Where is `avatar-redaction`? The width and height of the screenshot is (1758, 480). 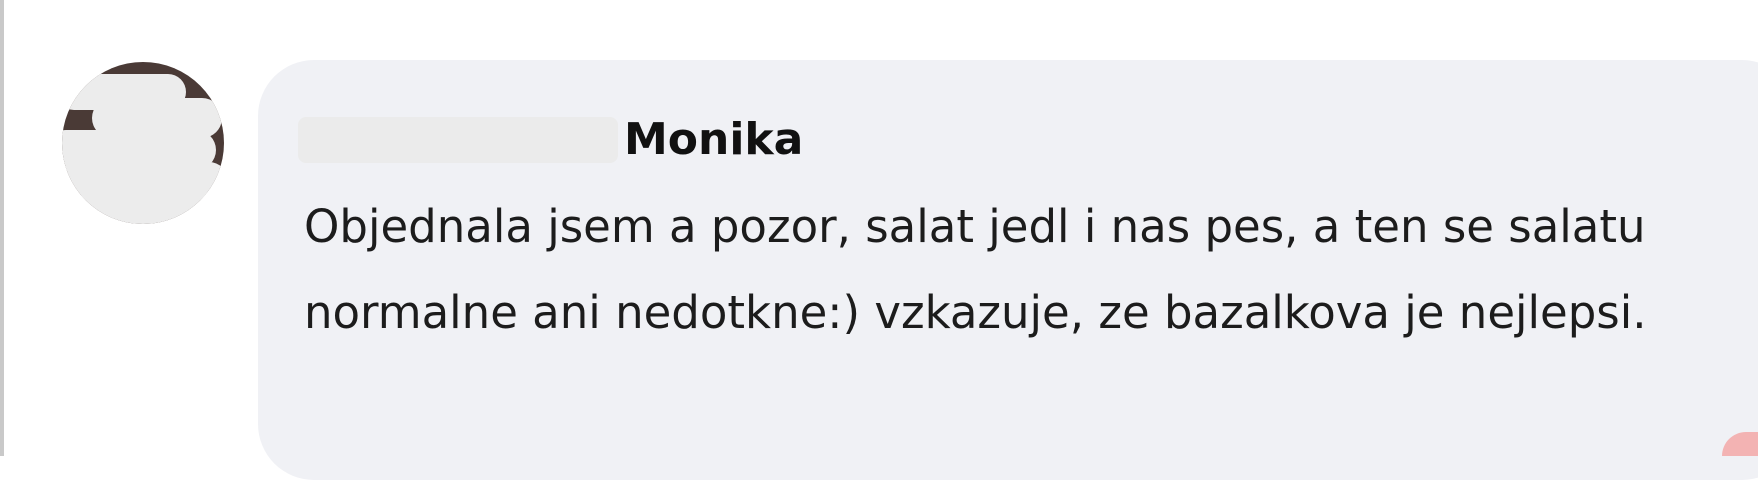 avatar-redaction is located at coordinates (149, 208).